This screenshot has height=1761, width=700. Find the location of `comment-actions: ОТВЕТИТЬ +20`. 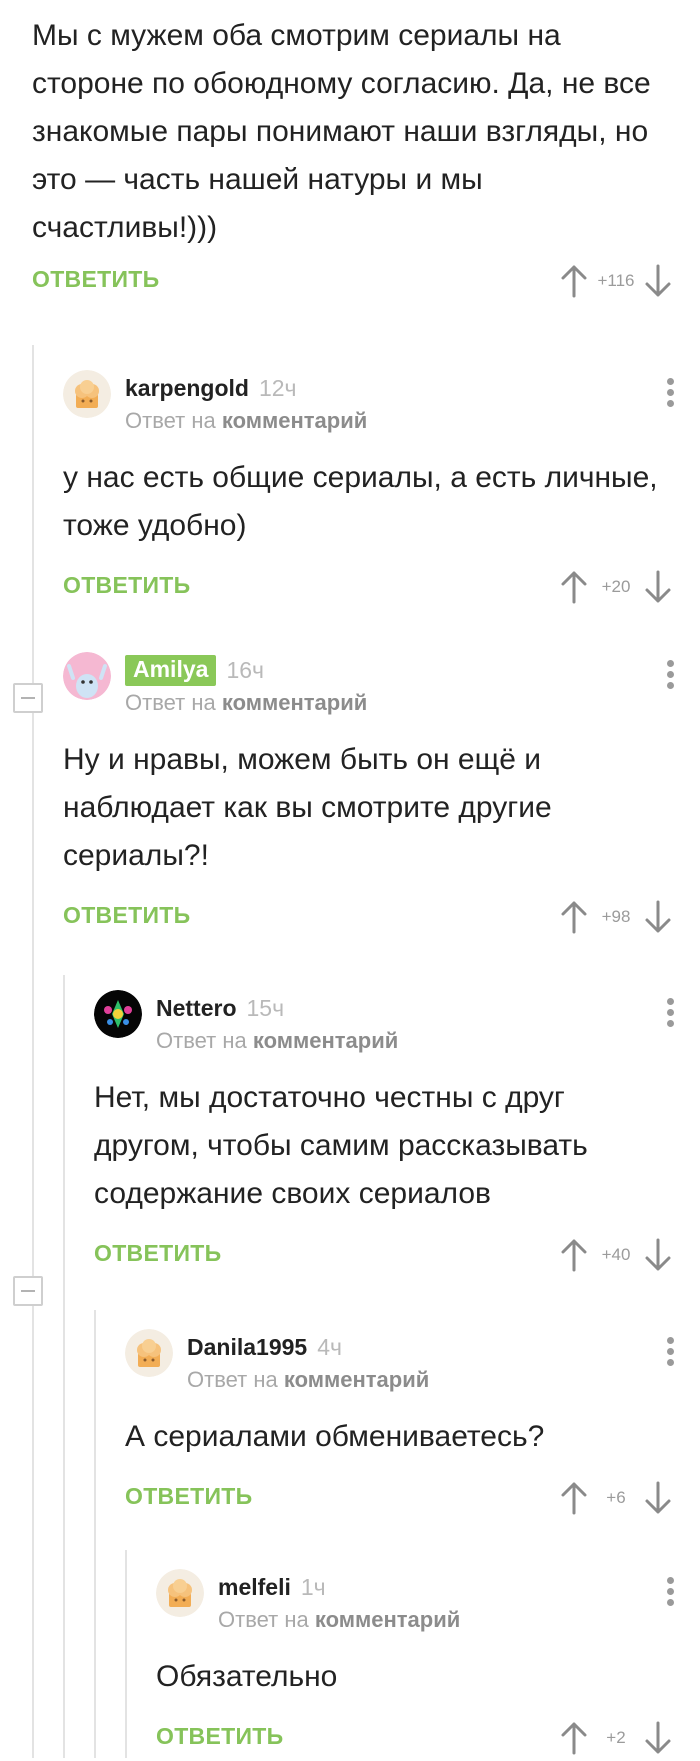

comment-actions: ОТВЕТИТЬ +20 is located at coordinates (367, 587).